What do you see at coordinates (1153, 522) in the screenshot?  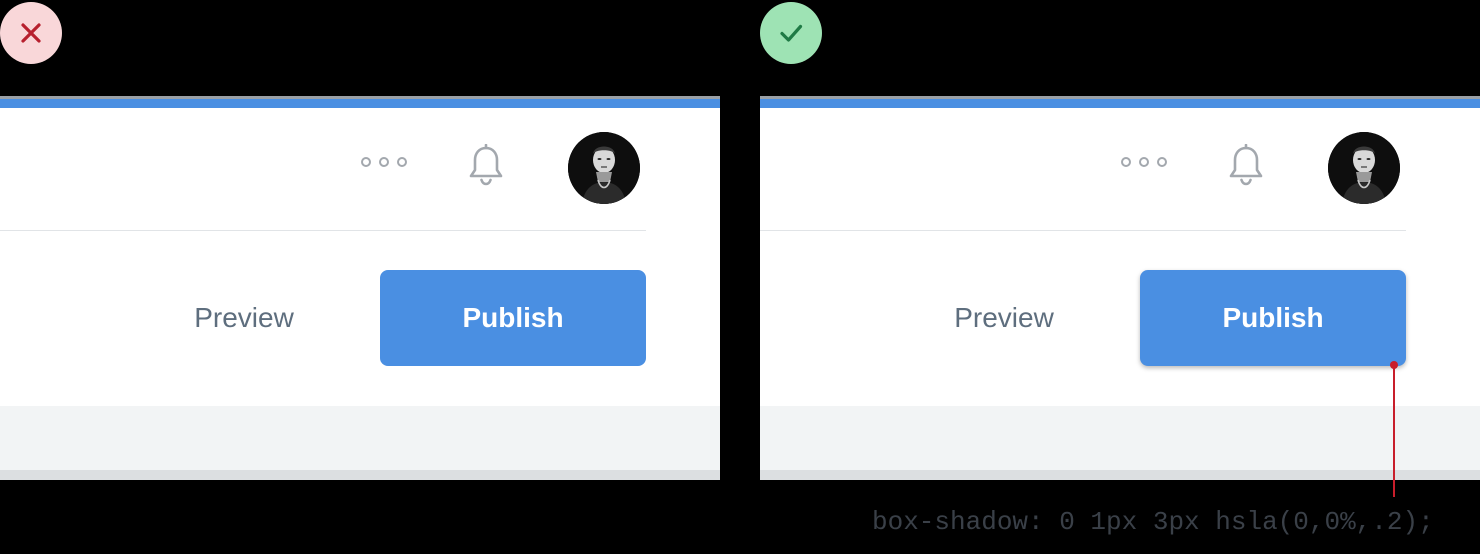 I see `box-shadow-code-annotation: box-shadow: 0 1px 3px hsla(0,0%,.2);` at bounding box center [1153, 522].